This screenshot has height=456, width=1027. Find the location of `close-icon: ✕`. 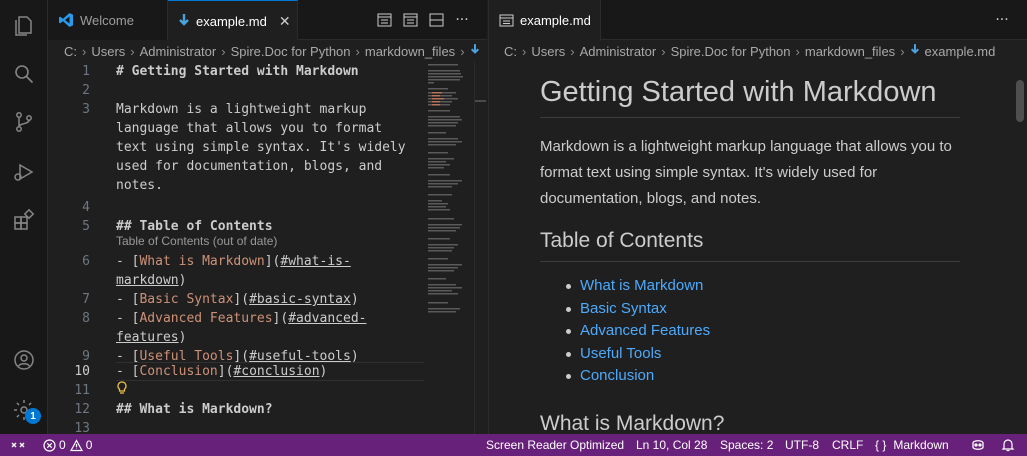

close-icon: ✕ is located at coordinates (285, 21).